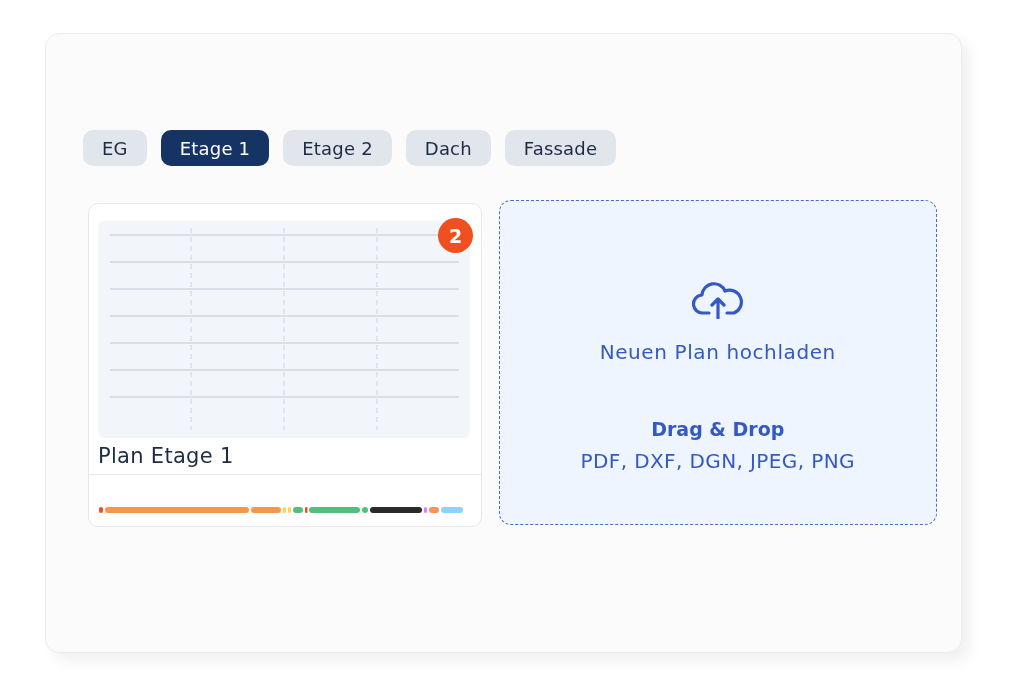  I want to click on file-types-text: PDF, DXF, DGN, JPEG, PNG, so click(717, 461).